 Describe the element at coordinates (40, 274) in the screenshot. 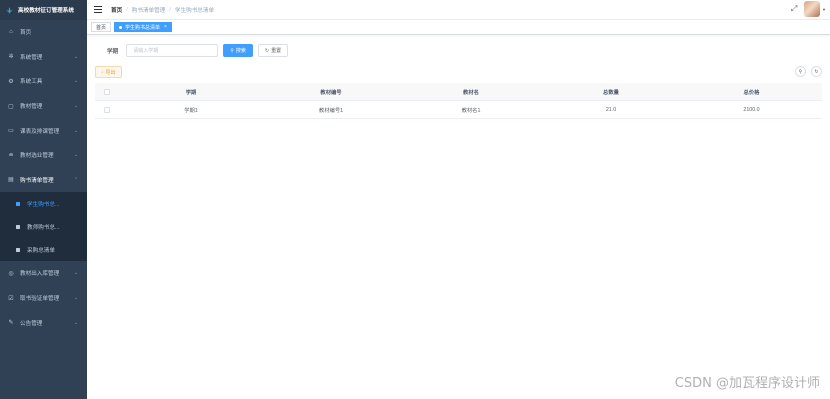

I see `sidebar-item-label: 教材出入库管理` at that location.